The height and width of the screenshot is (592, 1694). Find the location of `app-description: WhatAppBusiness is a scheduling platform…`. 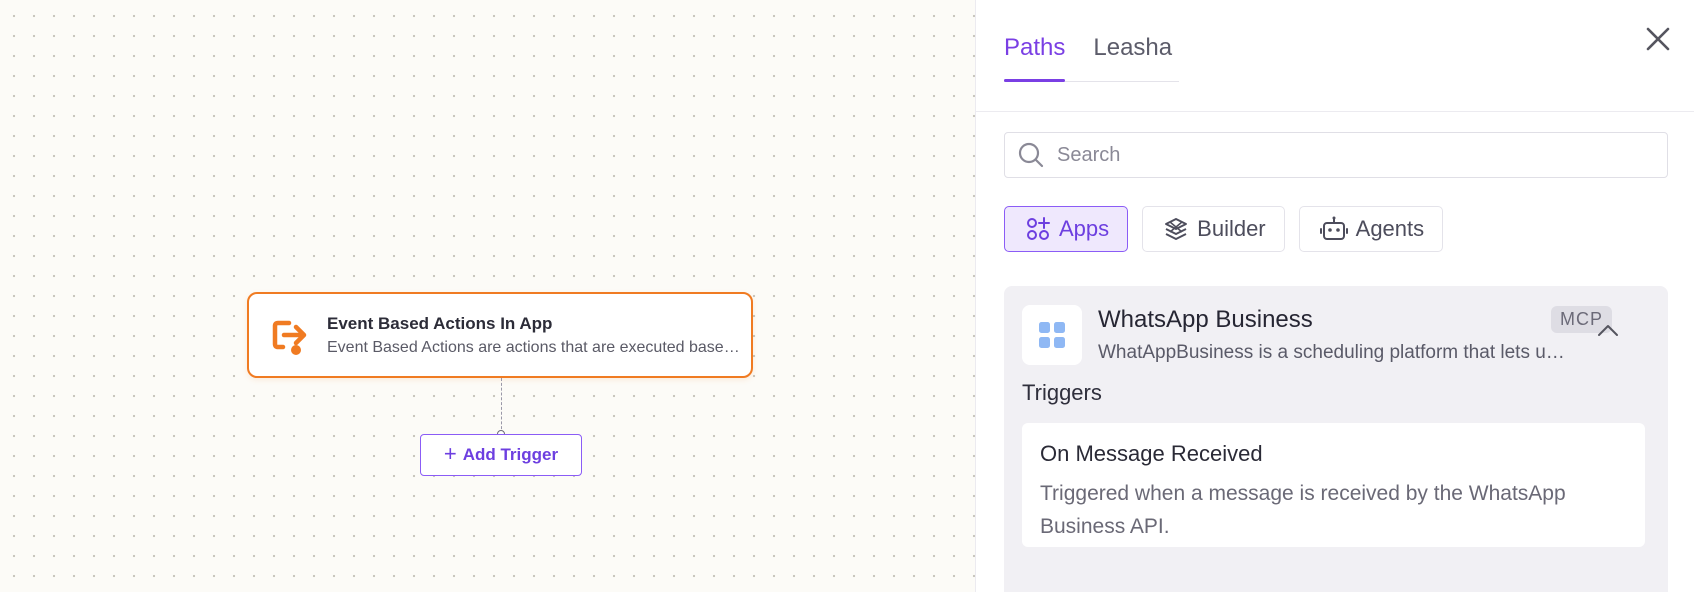

app-description: WhatAppBusiness is a scheduling platform… is located at coordinates (1333, 352).